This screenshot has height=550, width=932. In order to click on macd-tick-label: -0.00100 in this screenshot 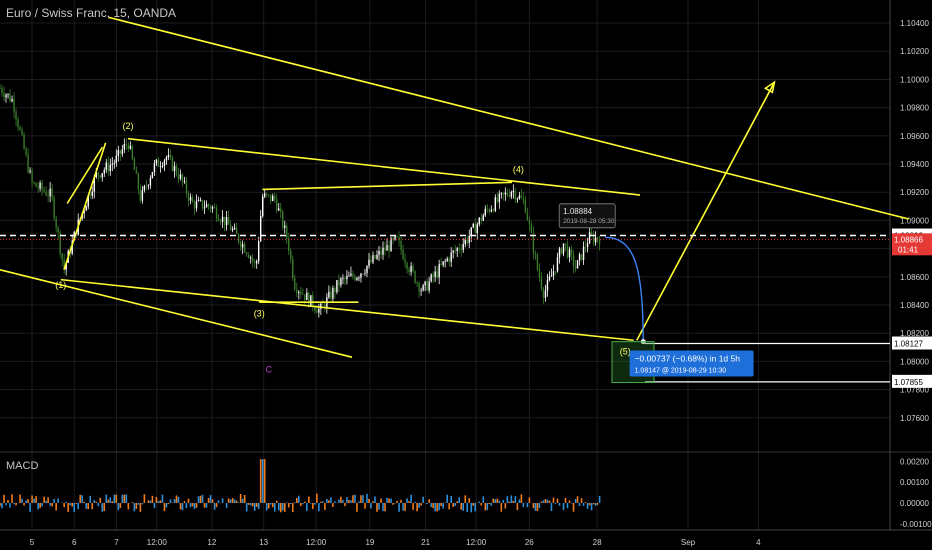, I will do `click(916, 524)`.